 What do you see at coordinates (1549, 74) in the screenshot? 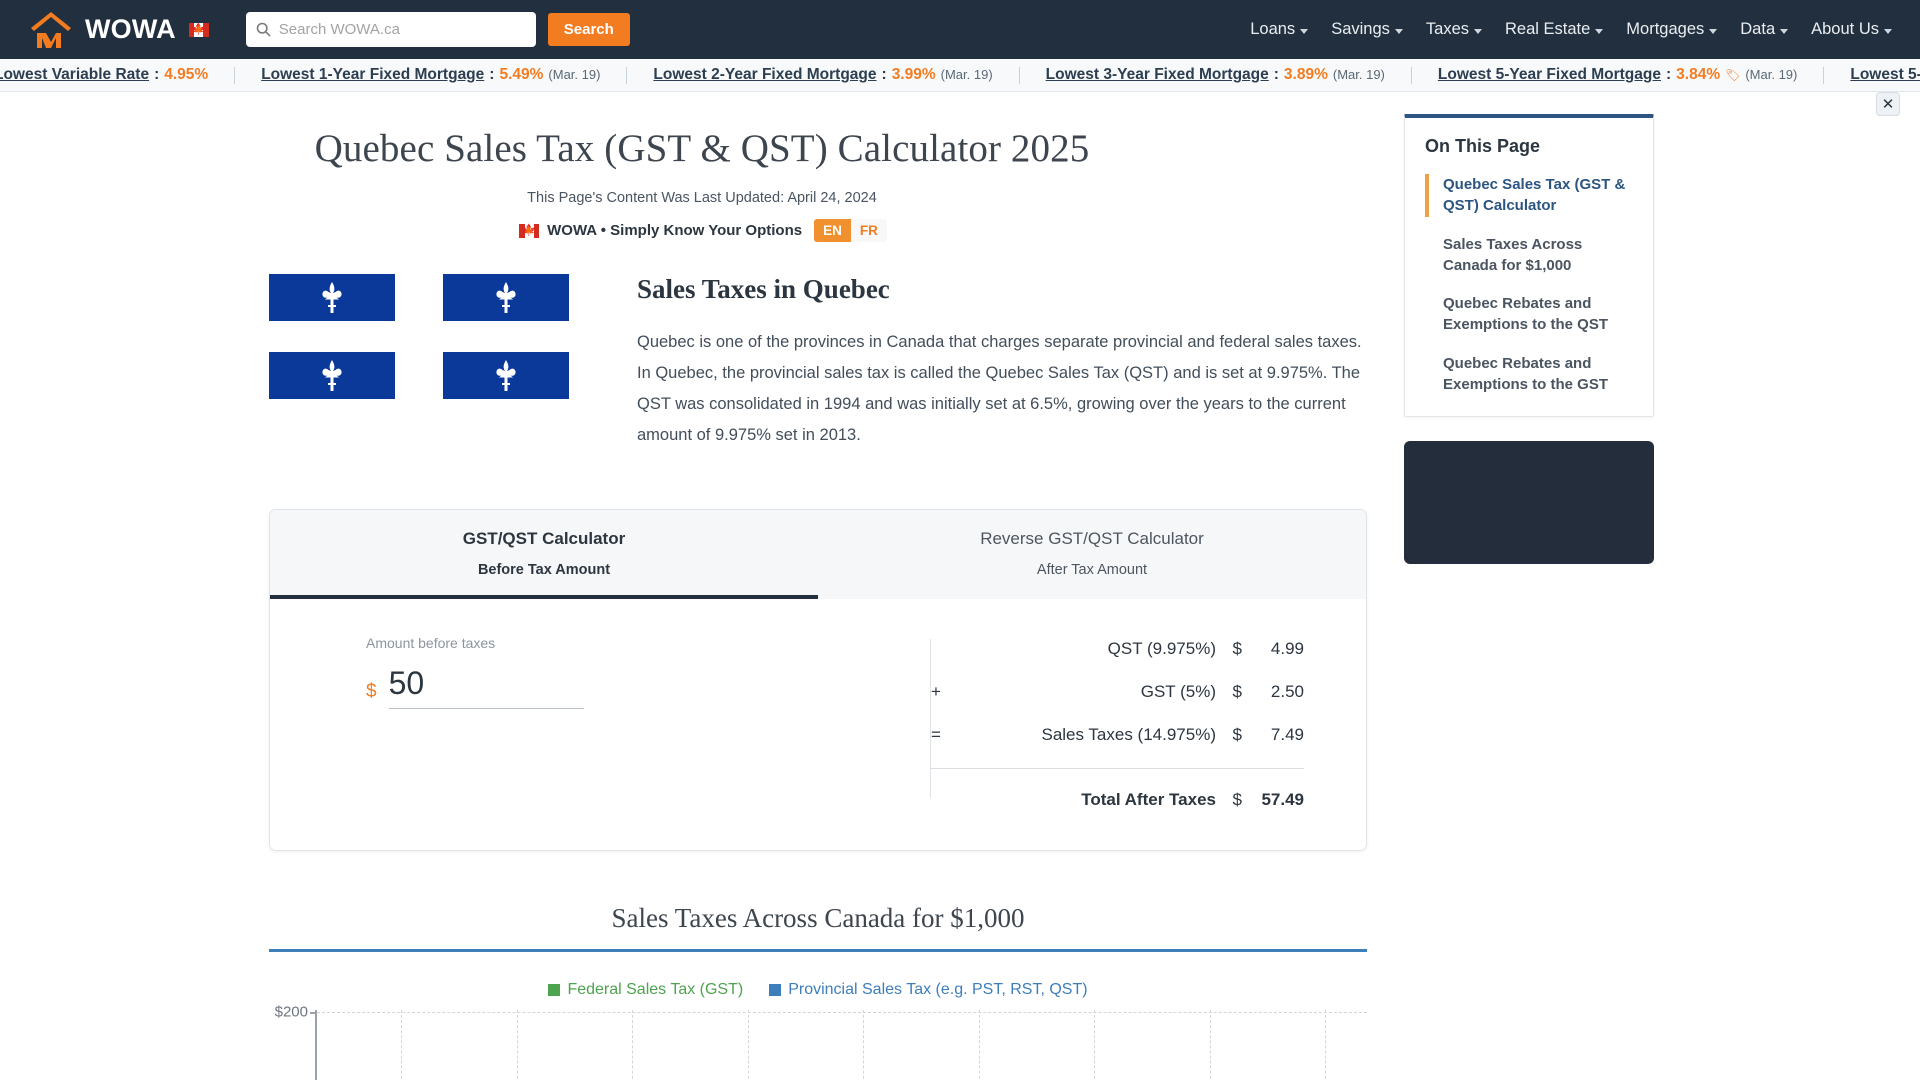
I see `ticker-label: Lowest 5-Year Fixed Mortgage` at bounding box center [1549, 74].